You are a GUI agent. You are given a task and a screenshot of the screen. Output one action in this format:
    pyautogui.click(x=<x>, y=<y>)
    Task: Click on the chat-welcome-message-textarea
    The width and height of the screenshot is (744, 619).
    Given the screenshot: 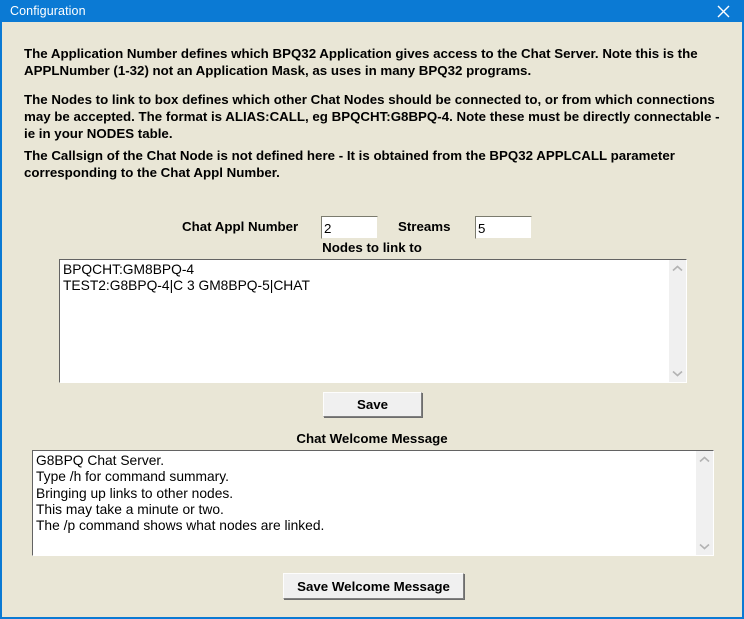 What is the action you would take?
    pyautogui.click(x=364, y=503)
    